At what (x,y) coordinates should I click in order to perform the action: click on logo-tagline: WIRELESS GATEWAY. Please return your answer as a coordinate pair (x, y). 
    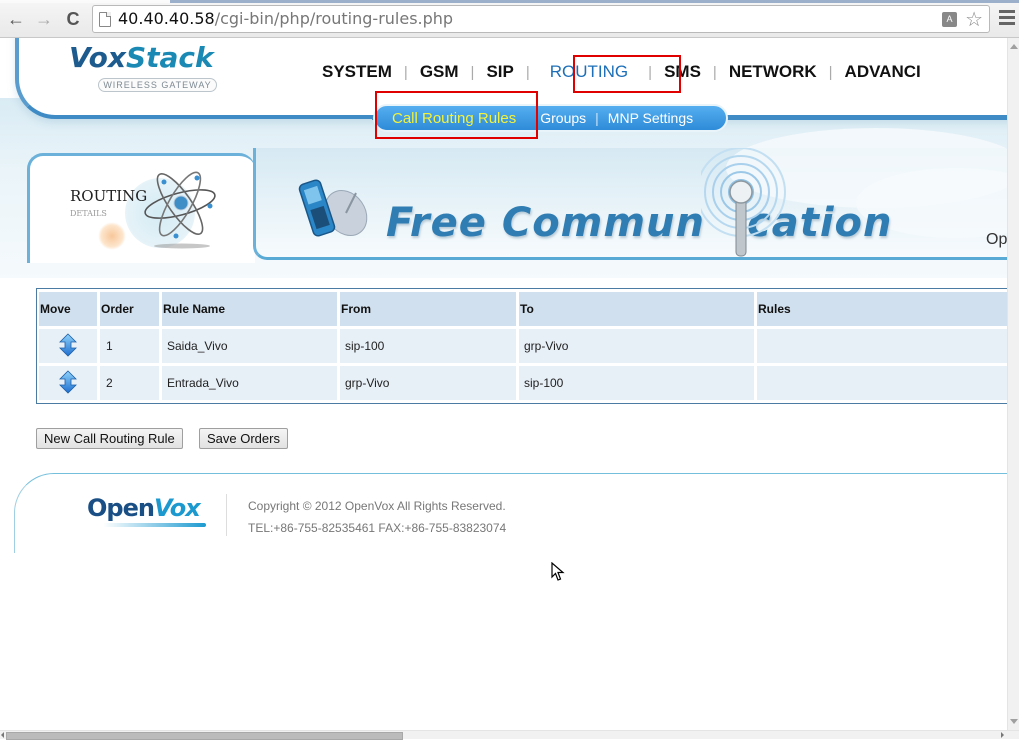
    Looking at the image, I should click on (157, 85).